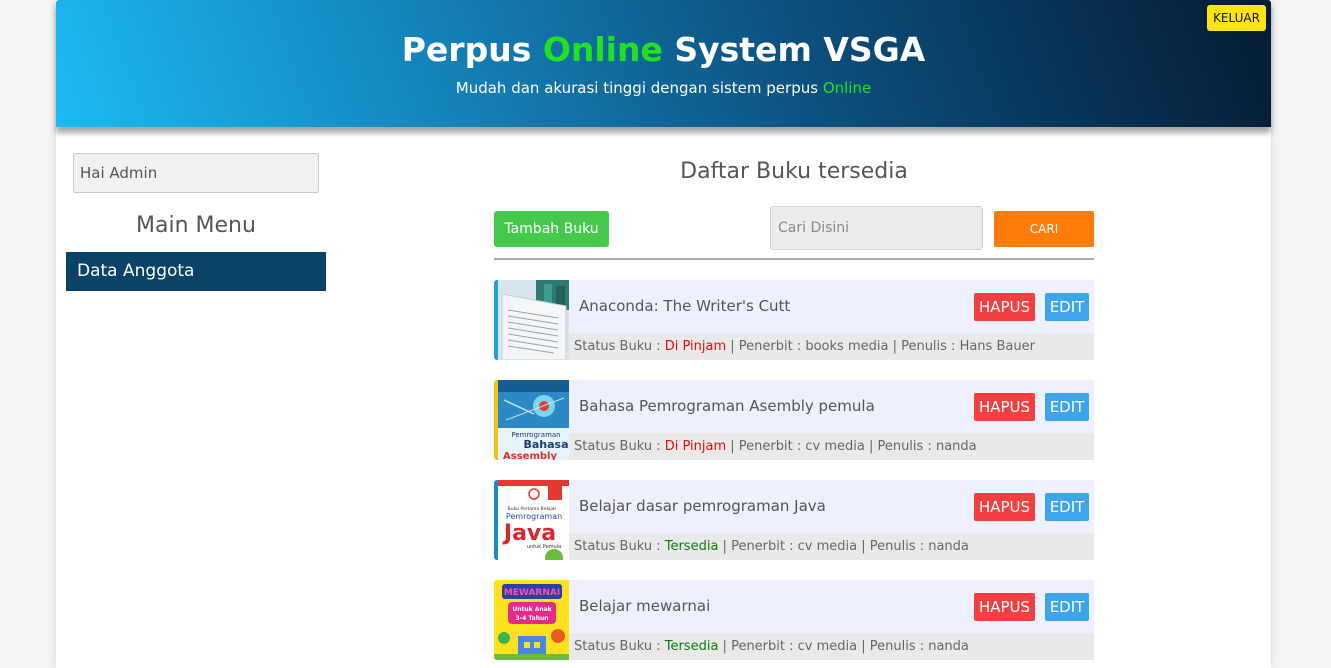 This screenshot has height=668, width=1331. I want to click on site-title-part1: Perpus, so click(472, 49).